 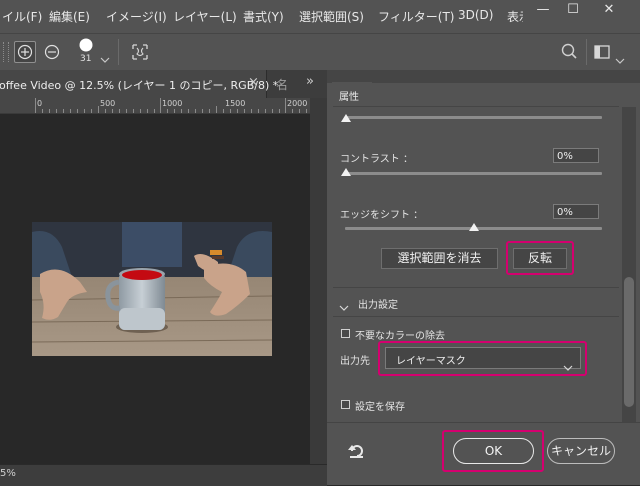 I want to click on subtract-from-selection-button, so click(x=52, y=52).